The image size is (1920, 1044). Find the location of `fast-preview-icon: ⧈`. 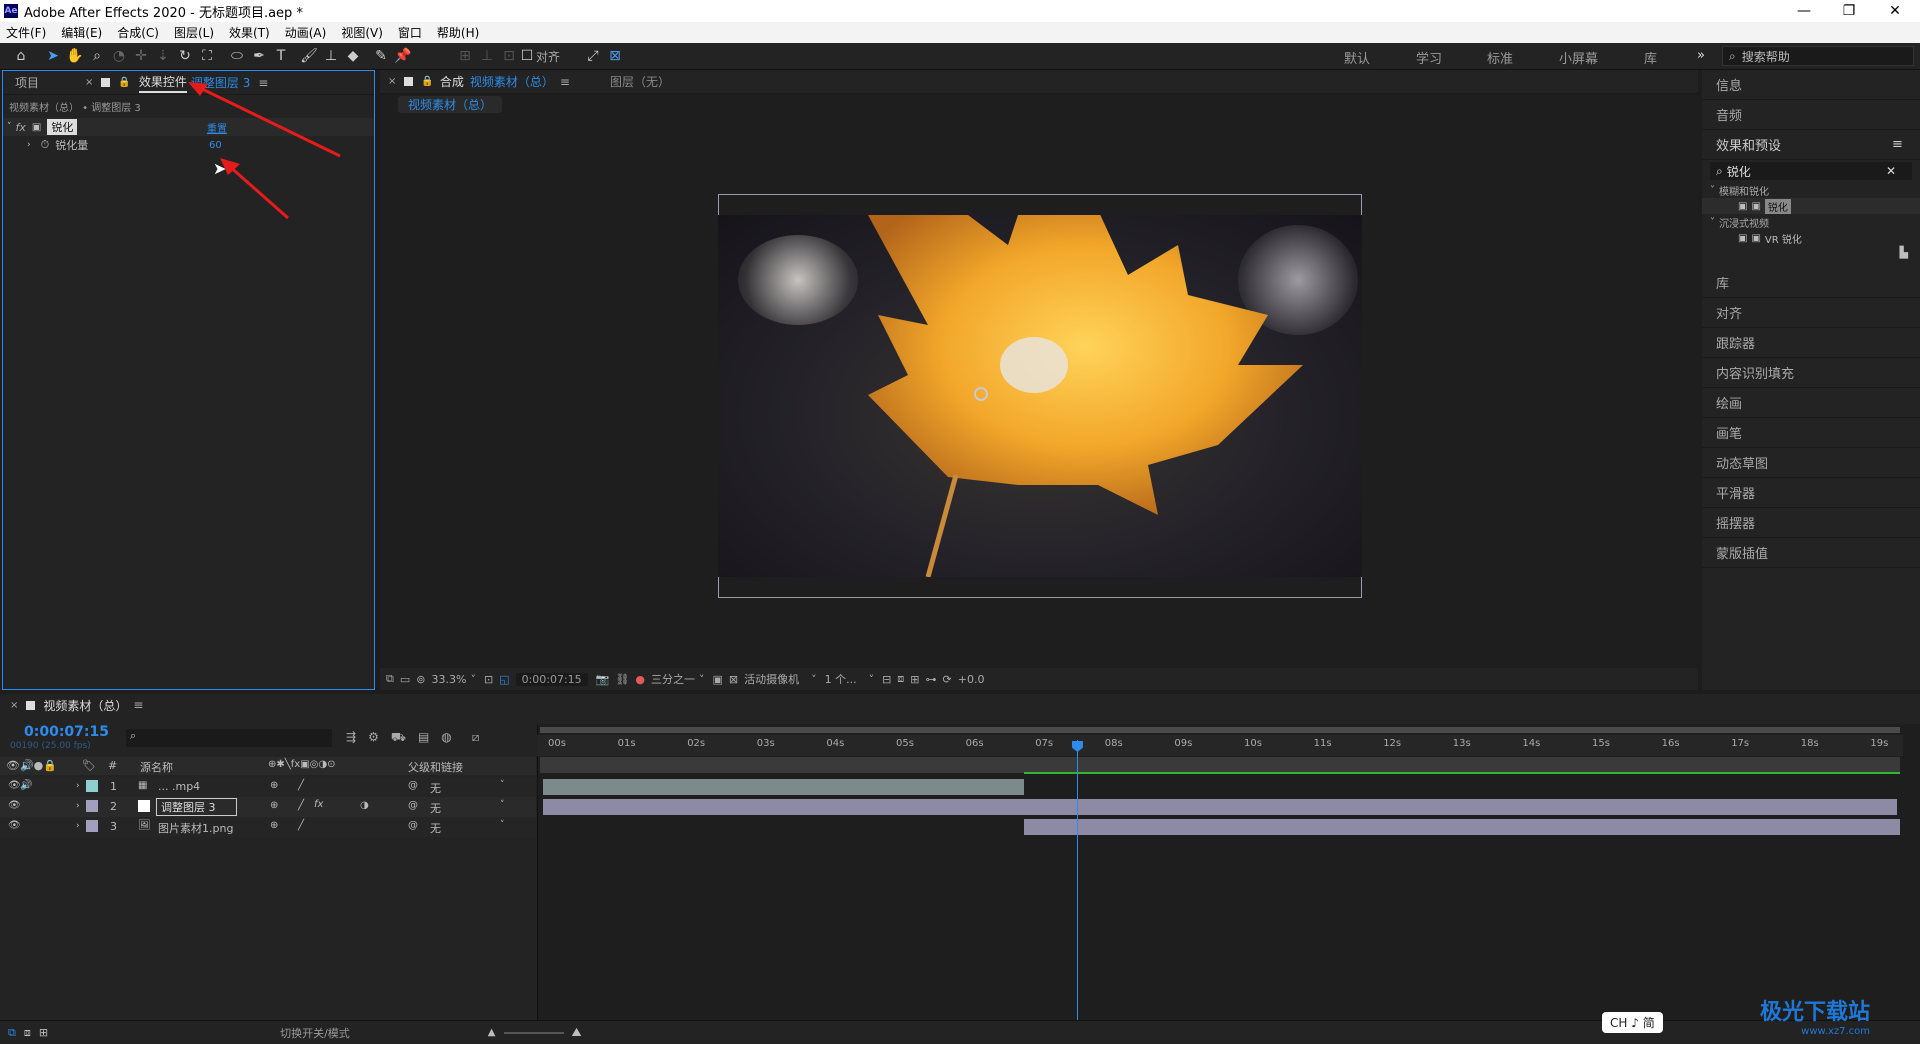

fast-preview-icon: ⧈ is located at coordinates (900, 679).